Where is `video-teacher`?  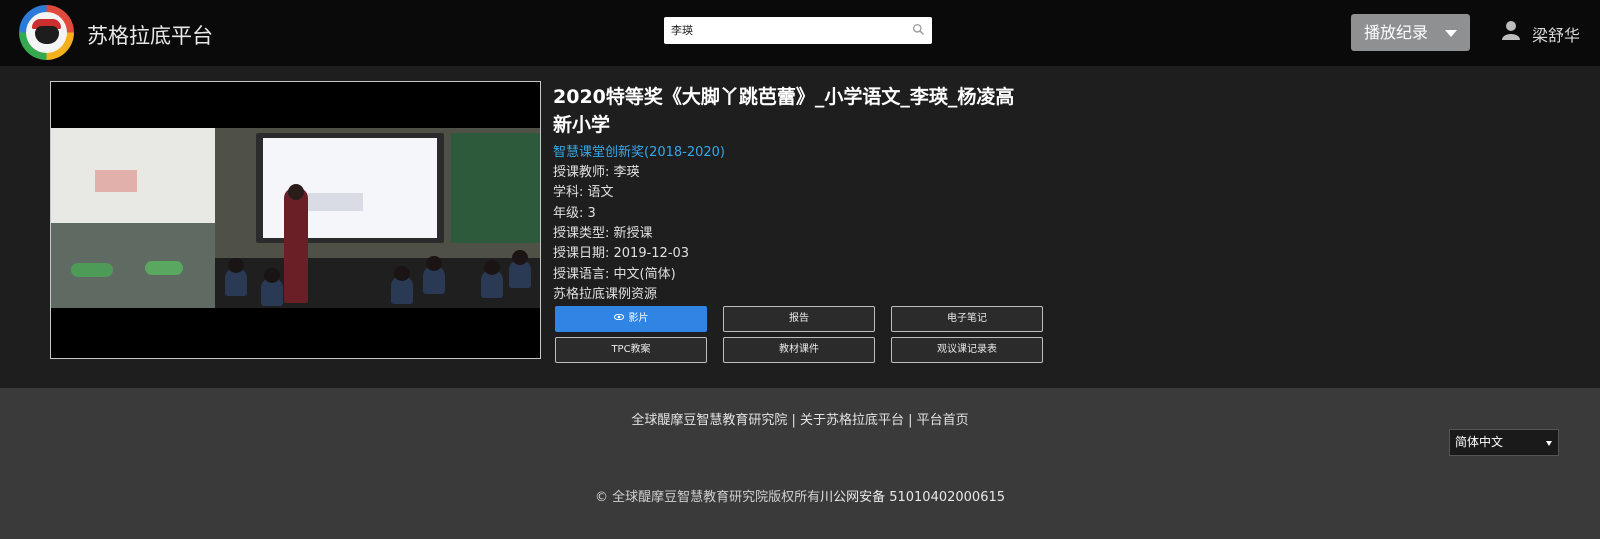 video-teacher is located at coordinates (296, 245).